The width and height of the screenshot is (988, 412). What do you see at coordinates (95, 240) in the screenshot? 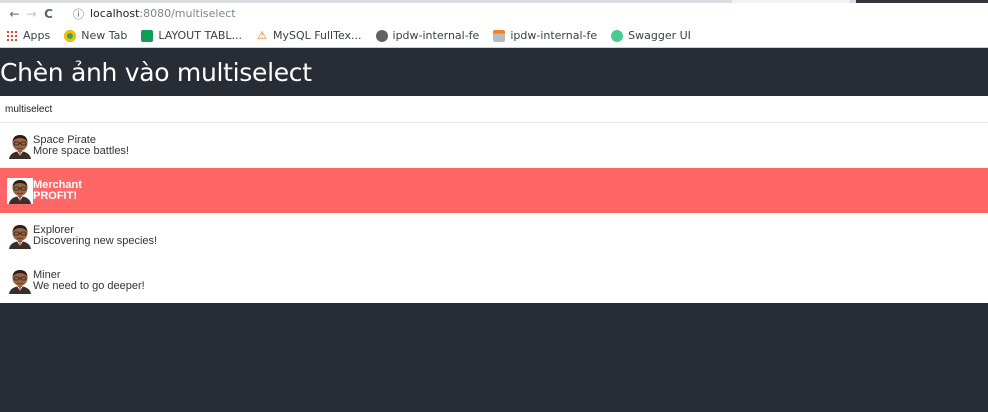
I see `option-desc: Discovering new species!` at bounding box center [95, 240].